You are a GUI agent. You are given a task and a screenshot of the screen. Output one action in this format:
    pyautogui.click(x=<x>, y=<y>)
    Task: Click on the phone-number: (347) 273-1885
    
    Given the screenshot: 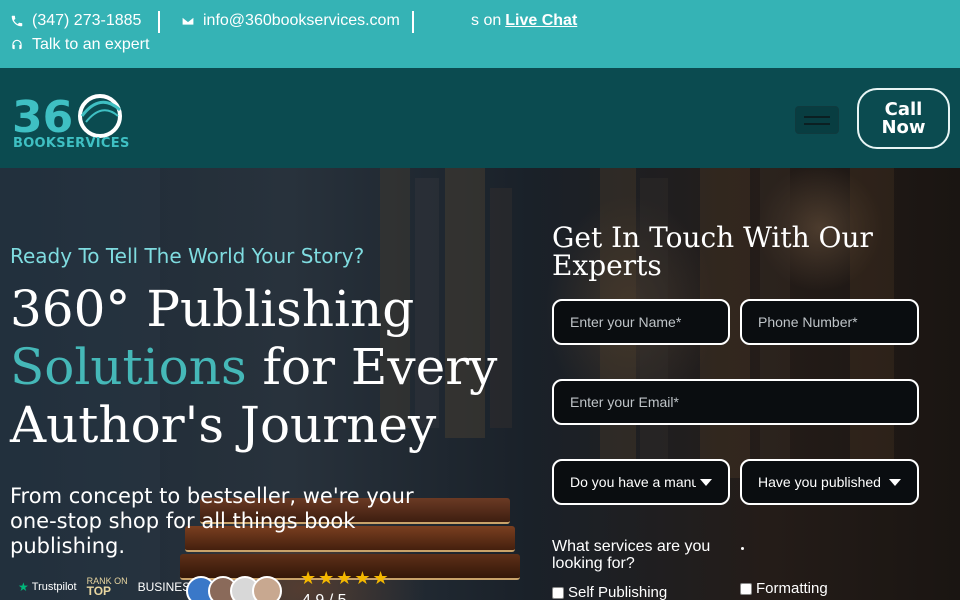 What is the action you would take?
    pyautogui.click(x=86, y=21)
    